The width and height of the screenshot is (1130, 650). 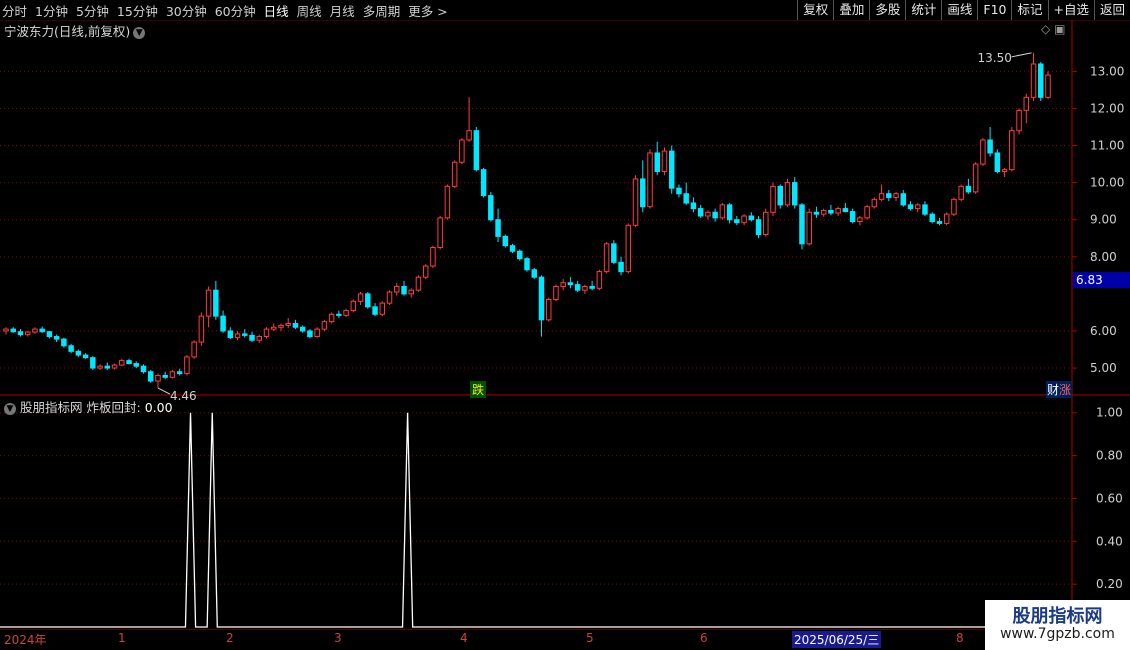 What do you see at coordinates (1059, 29) in the screenshot?
I see `panel-toggle-icon: ▣` at bounding box center [1059, 29].